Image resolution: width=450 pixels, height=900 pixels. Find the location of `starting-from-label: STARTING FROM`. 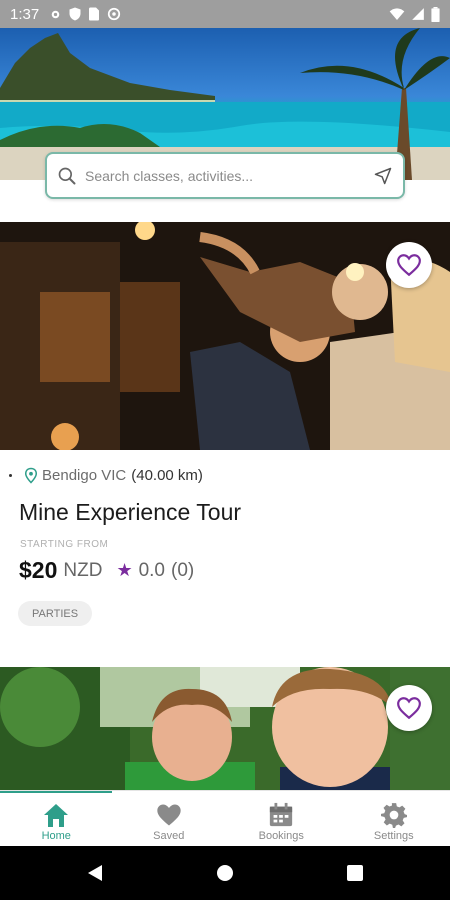

starting-from-label: STARTING FROM is located at coordinates (64, 544).